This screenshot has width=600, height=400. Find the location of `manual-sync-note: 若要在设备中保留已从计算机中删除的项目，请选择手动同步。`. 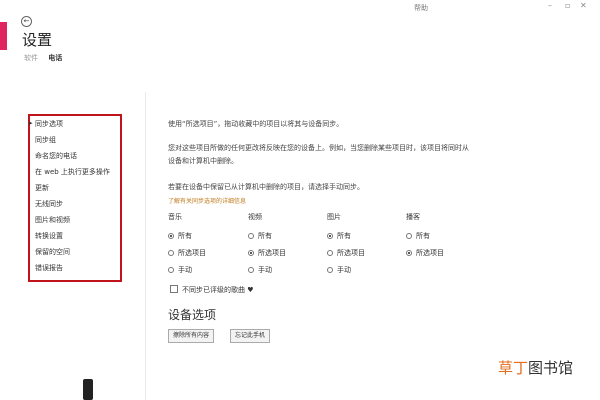

manual-sync-note: 若要在设备中保留已从计算机中删除的项目，请选择手动同步。 is located at coordinates (266, 187).